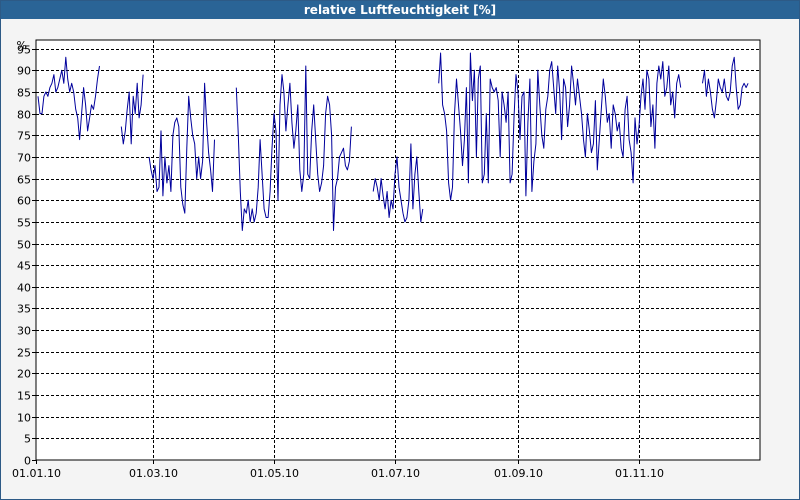 The image size is (800, 500). Describe the element at coordinates (24, 223) in the screenshot. I see `y-tick-label: 55` at that location.